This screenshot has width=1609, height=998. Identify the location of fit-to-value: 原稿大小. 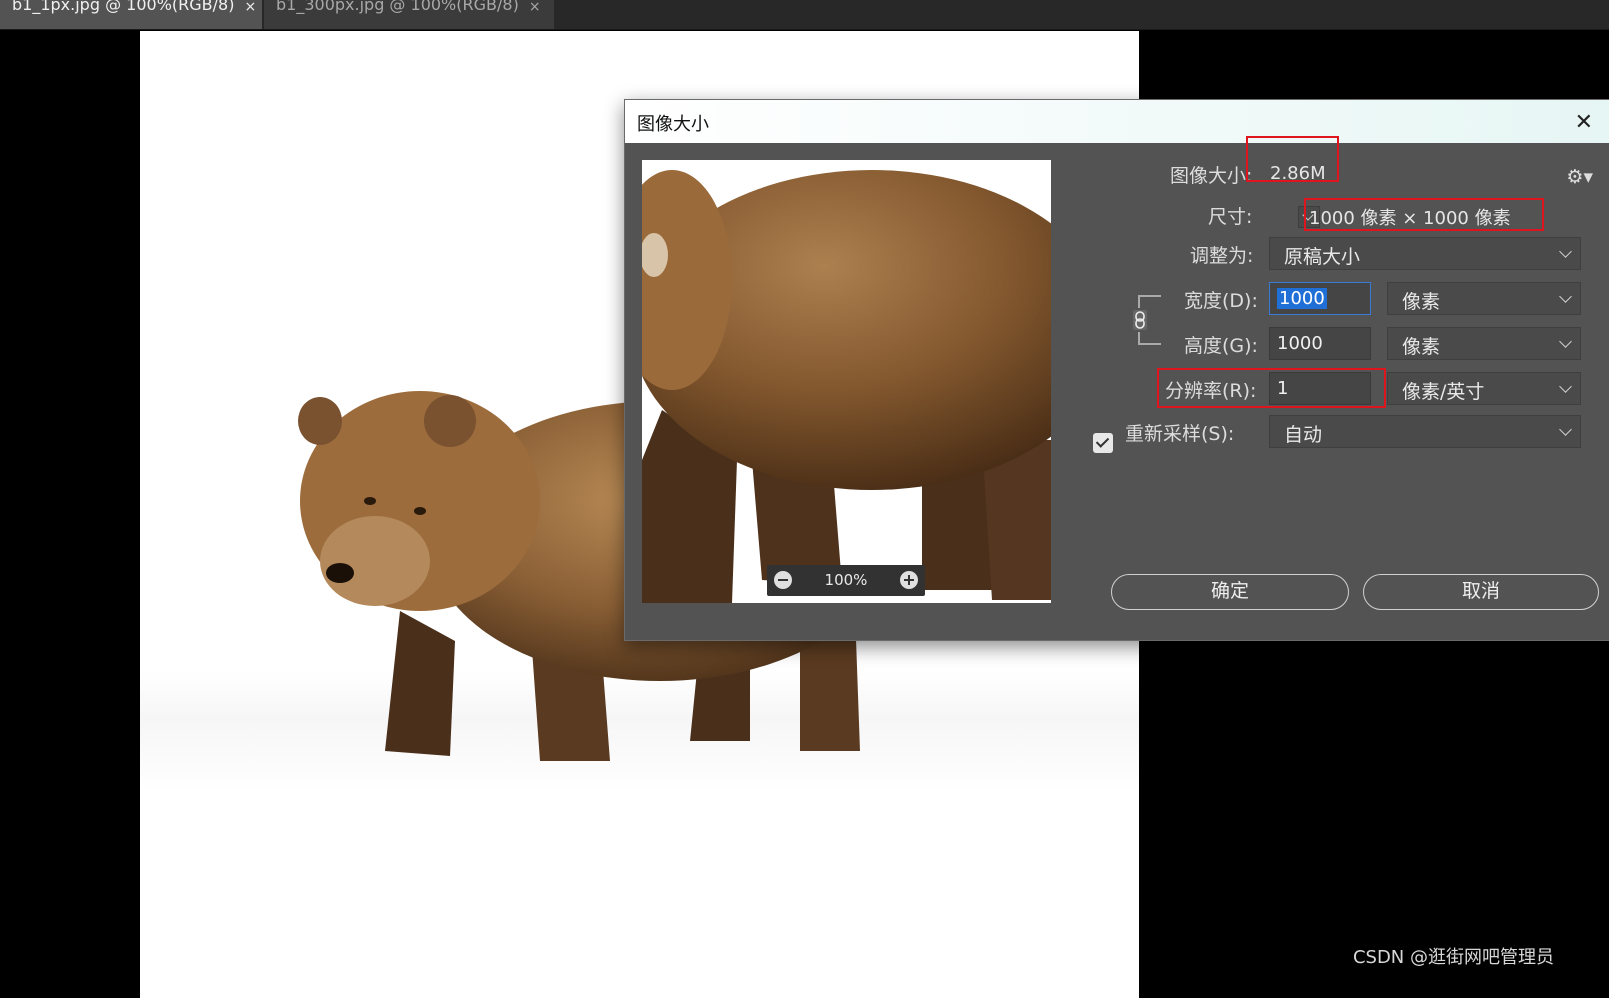
(1322, 257).